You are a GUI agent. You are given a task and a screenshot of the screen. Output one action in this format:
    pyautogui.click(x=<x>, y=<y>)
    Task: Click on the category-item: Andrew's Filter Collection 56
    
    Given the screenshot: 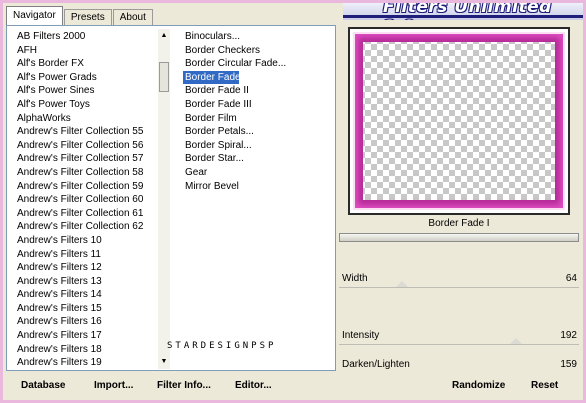 What is the action you would take?
    pyautogui.click(x=87, y=146)
    